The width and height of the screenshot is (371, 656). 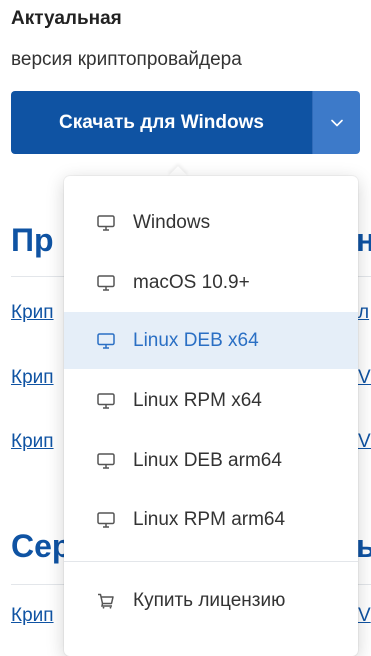 What do you see at coordinates (126, 59) in the screenshot?
I see `page-subtitle: версия криптопровайдера` at bounding box center [126, 59].